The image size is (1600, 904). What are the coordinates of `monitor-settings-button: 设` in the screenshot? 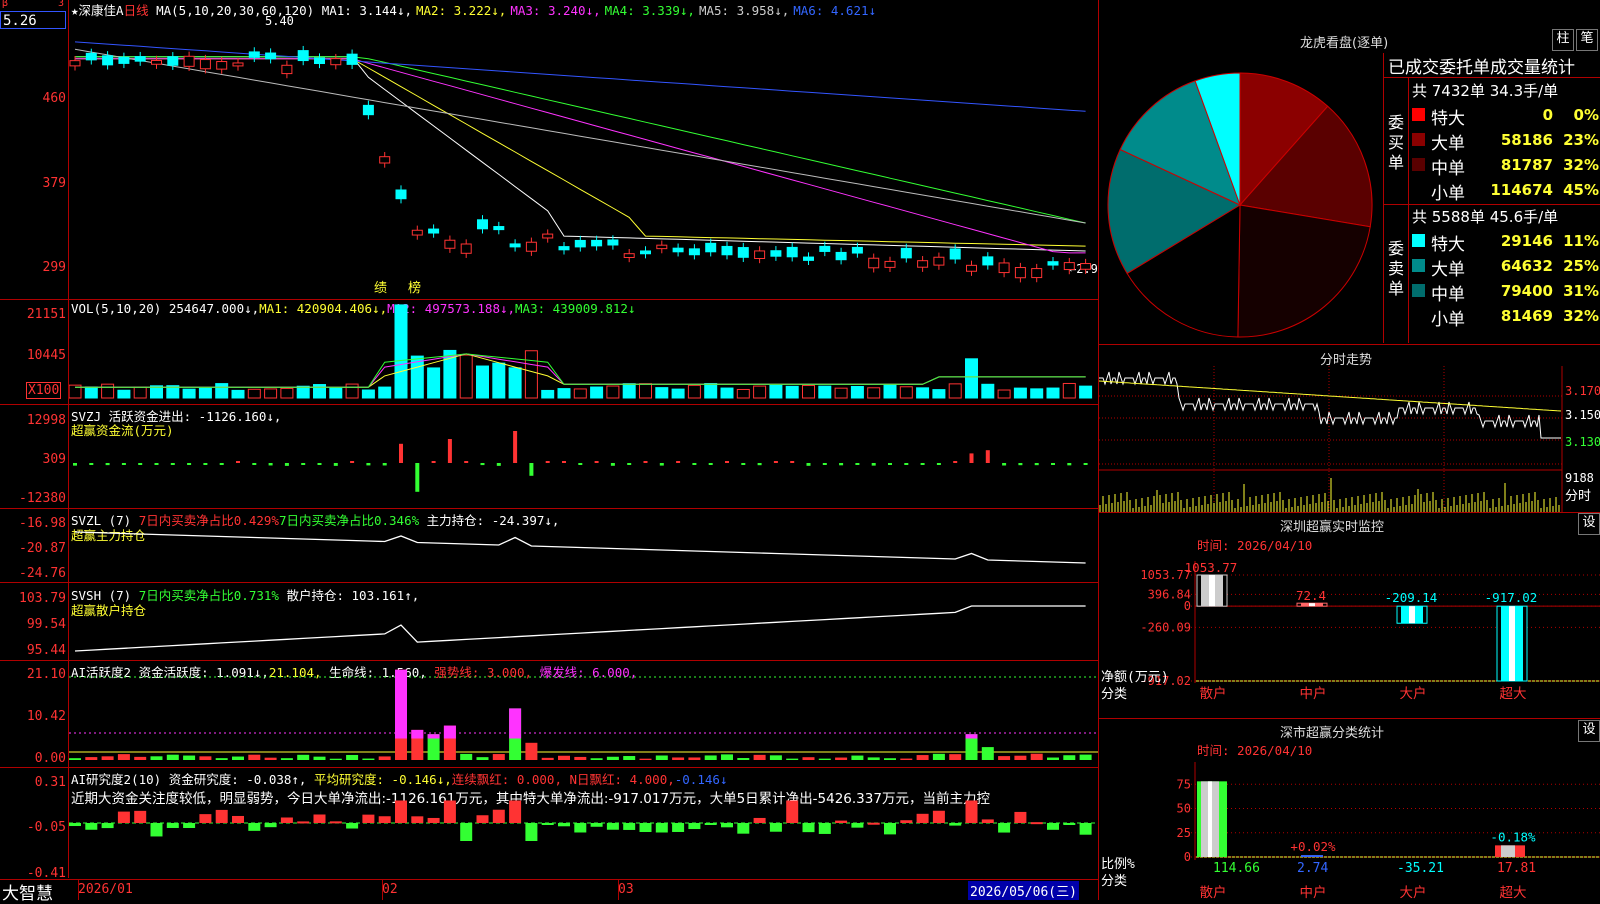 It's located at (1589, 524).